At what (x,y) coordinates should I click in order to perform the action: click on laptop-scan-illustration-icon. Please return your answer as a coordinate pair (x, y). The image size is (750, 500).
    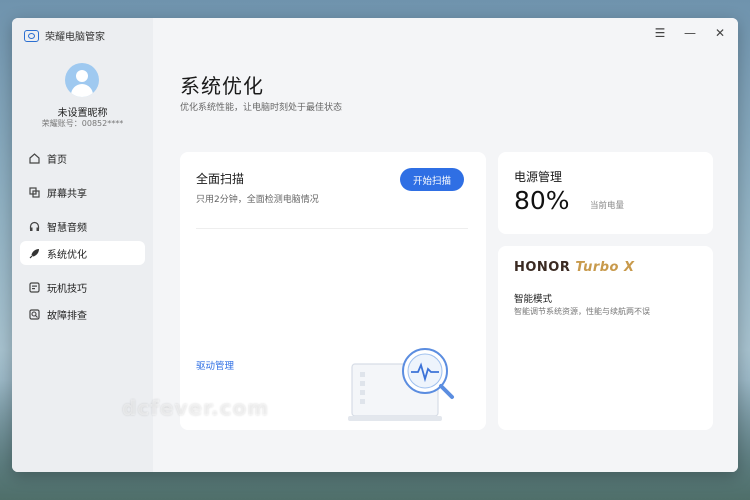
    Looking at the image, I should click on (401, 384).